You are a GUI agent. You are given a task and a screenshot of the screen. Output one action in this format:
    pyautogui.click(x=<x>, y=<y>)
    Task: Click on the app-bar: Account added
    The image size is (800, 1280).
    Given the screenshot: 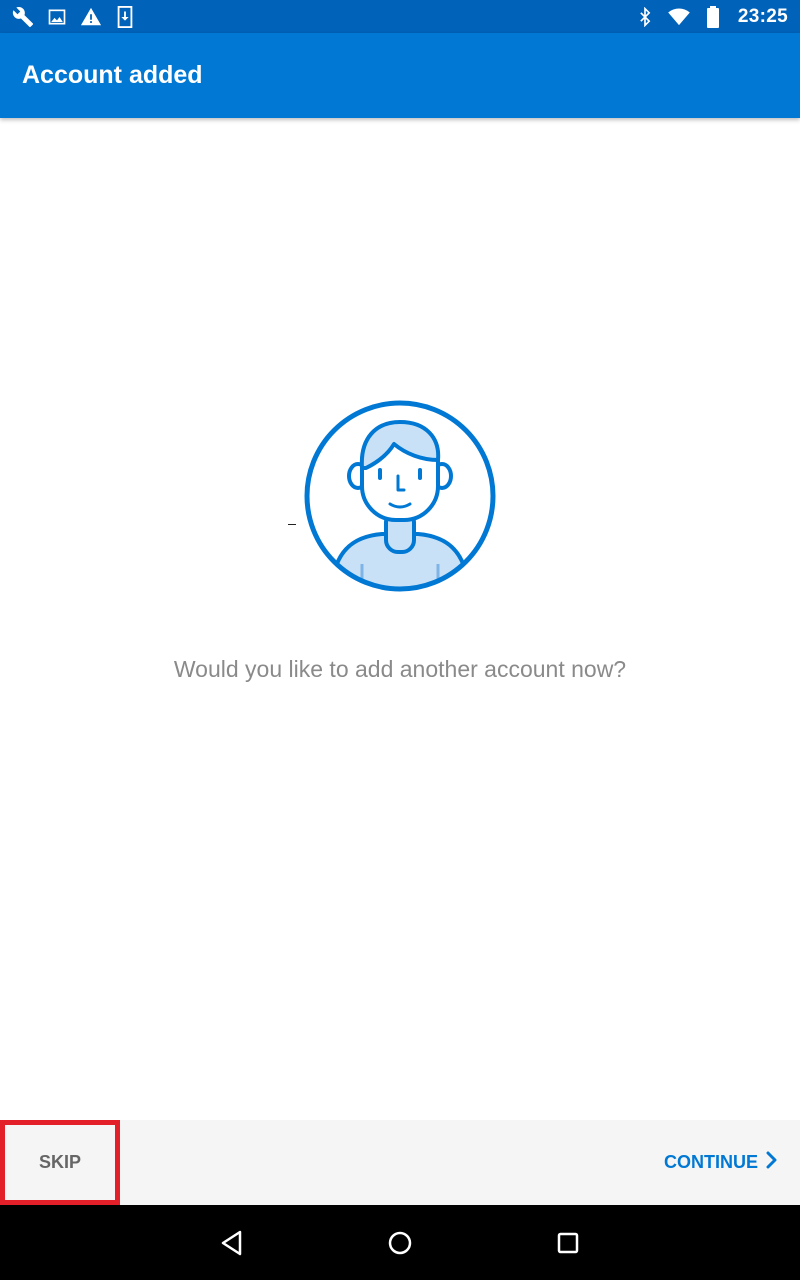 What is the action you would take?
    pyautogui.click(x=400, y=75)
    